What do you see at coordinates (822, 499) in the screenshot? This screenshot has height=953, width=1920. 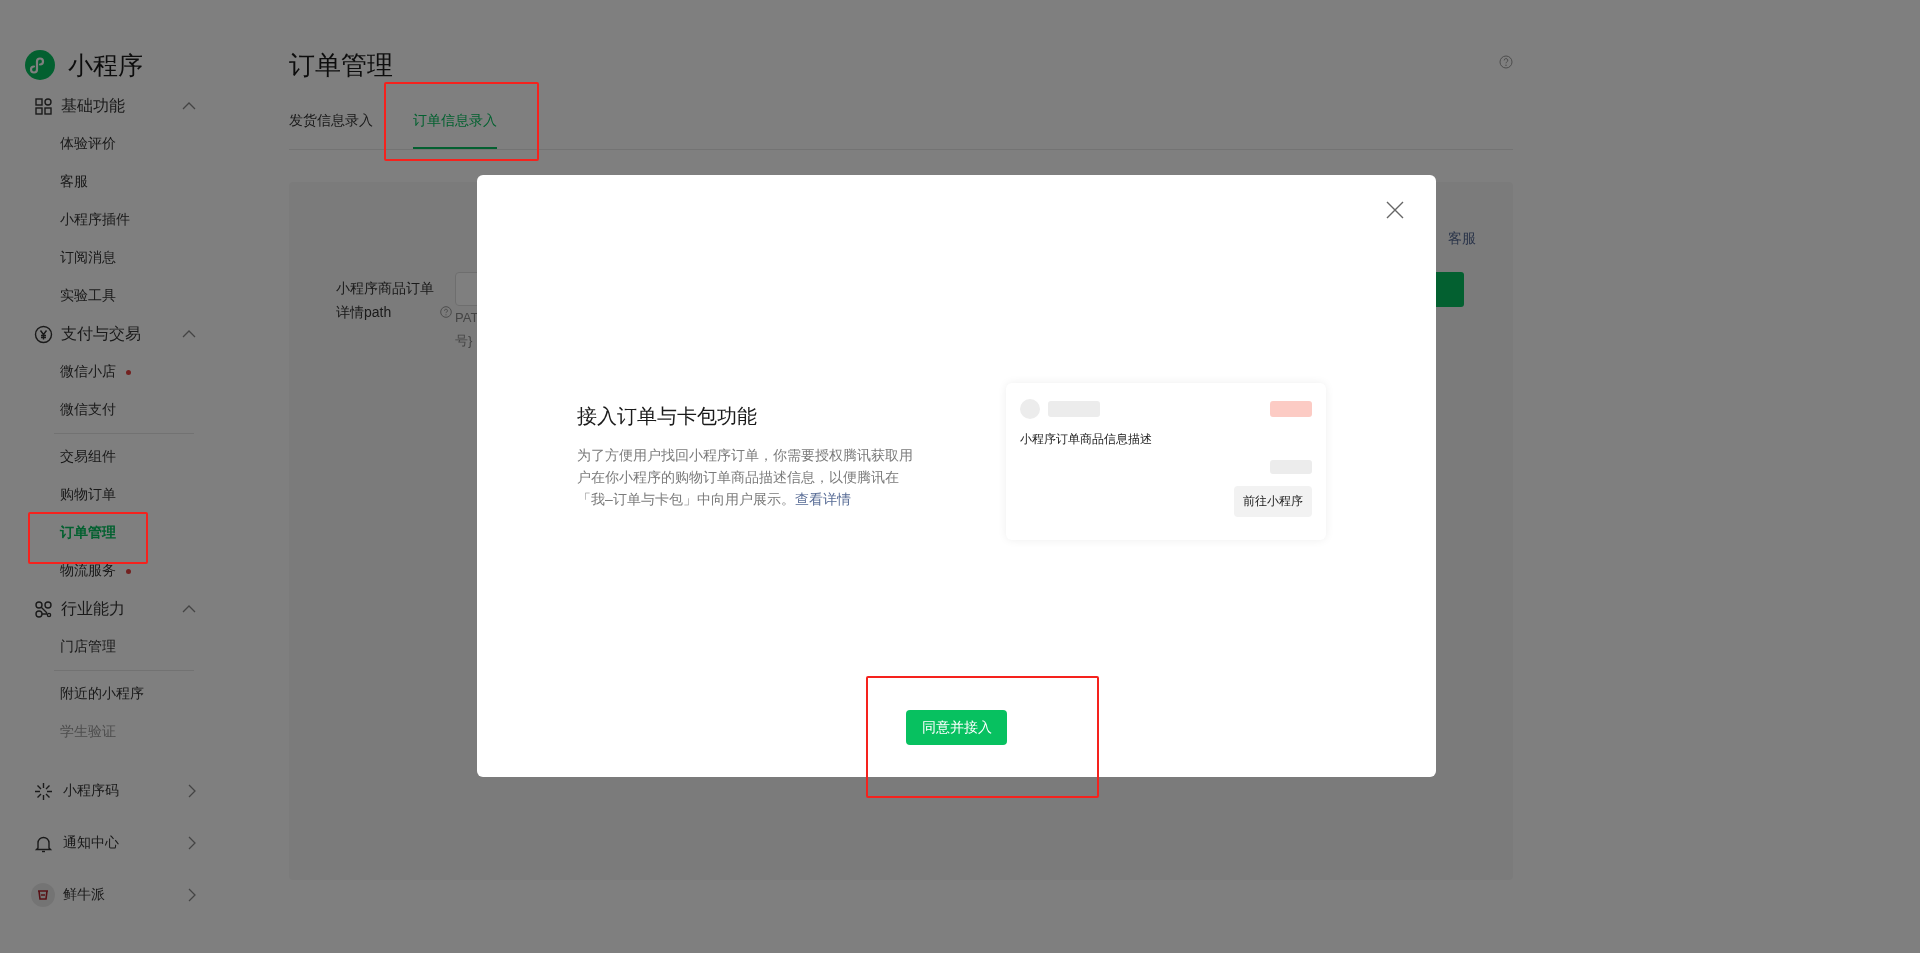 I see `details-link: 查看详情` at bounding box center [822, 499].